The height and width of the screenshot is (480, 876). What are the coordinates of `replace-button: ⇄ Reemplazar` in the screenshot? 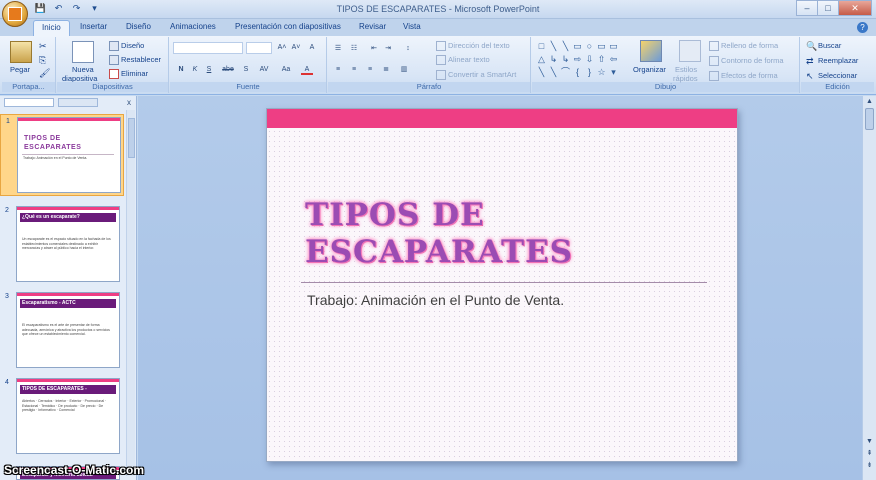 It's located at (832, 61).